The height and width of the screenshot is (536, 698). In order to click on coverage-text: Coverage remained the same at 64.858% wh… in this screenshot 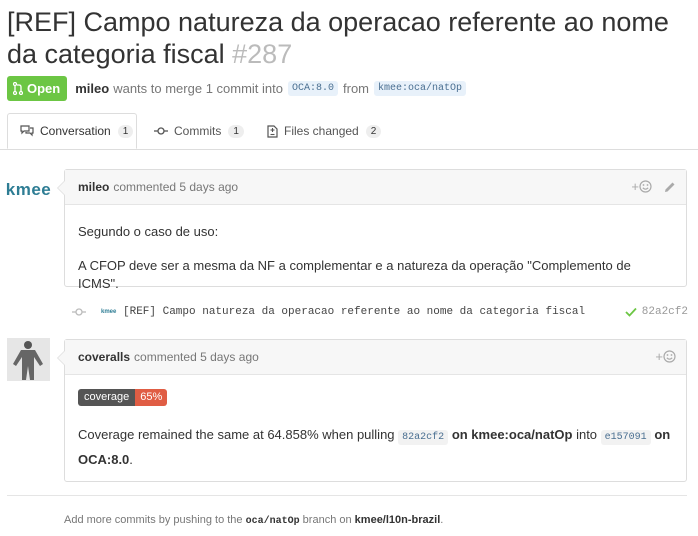, I will do `click(375, 447)`.